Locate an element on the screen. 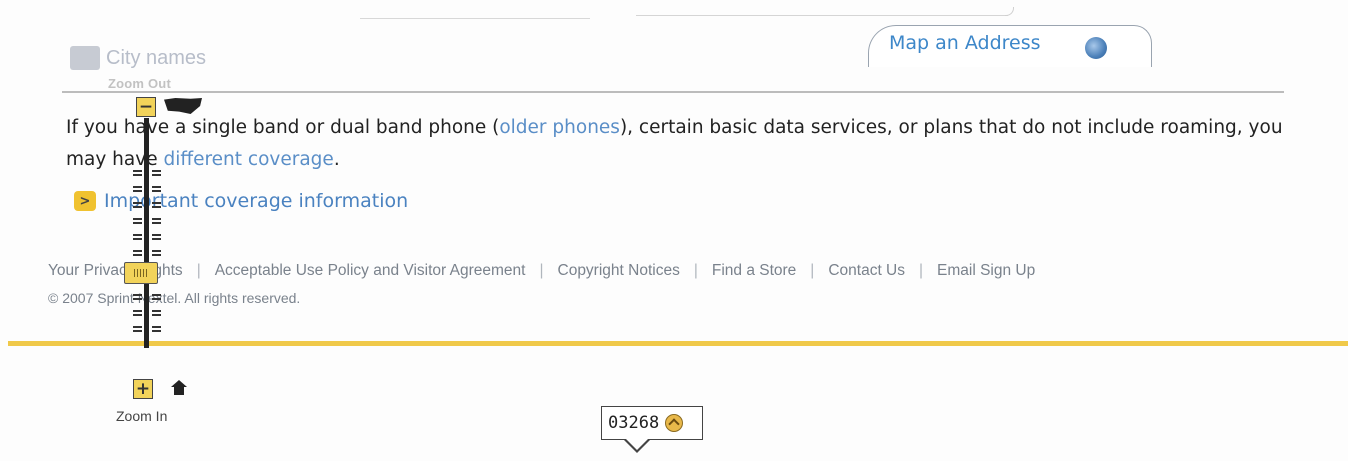 This screenshot has height=461, width=1348. checkbox-icon is located at coordinates (85, 58).